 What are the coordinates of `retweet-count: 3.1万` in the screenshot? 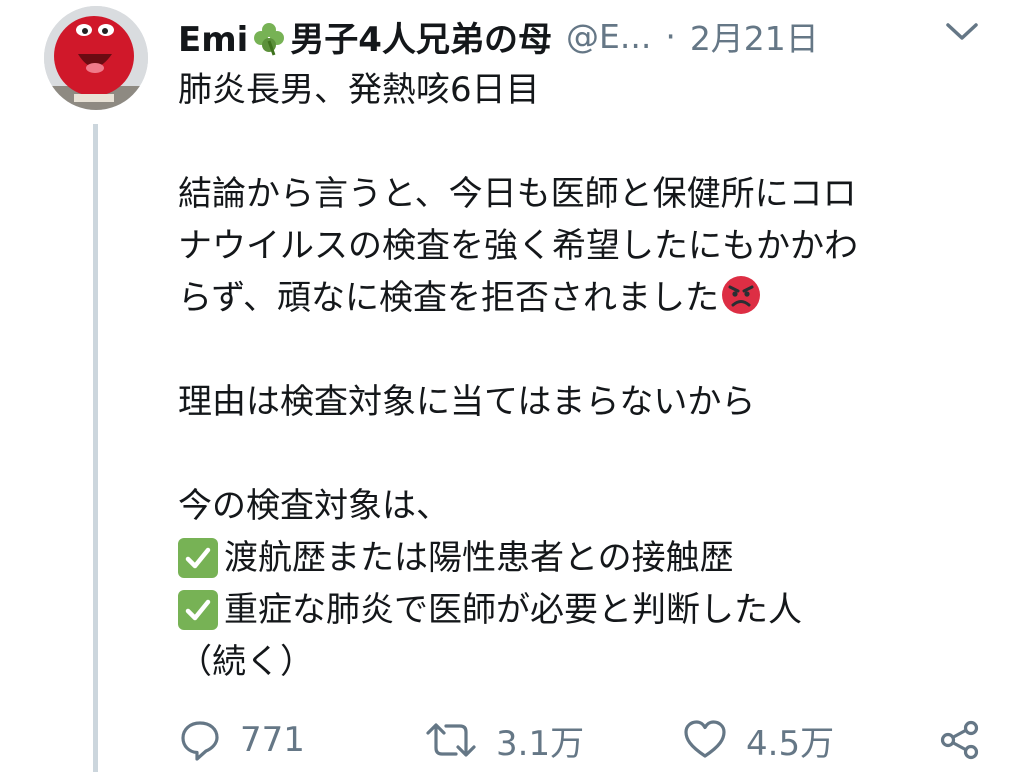 It's located at (540, 743).